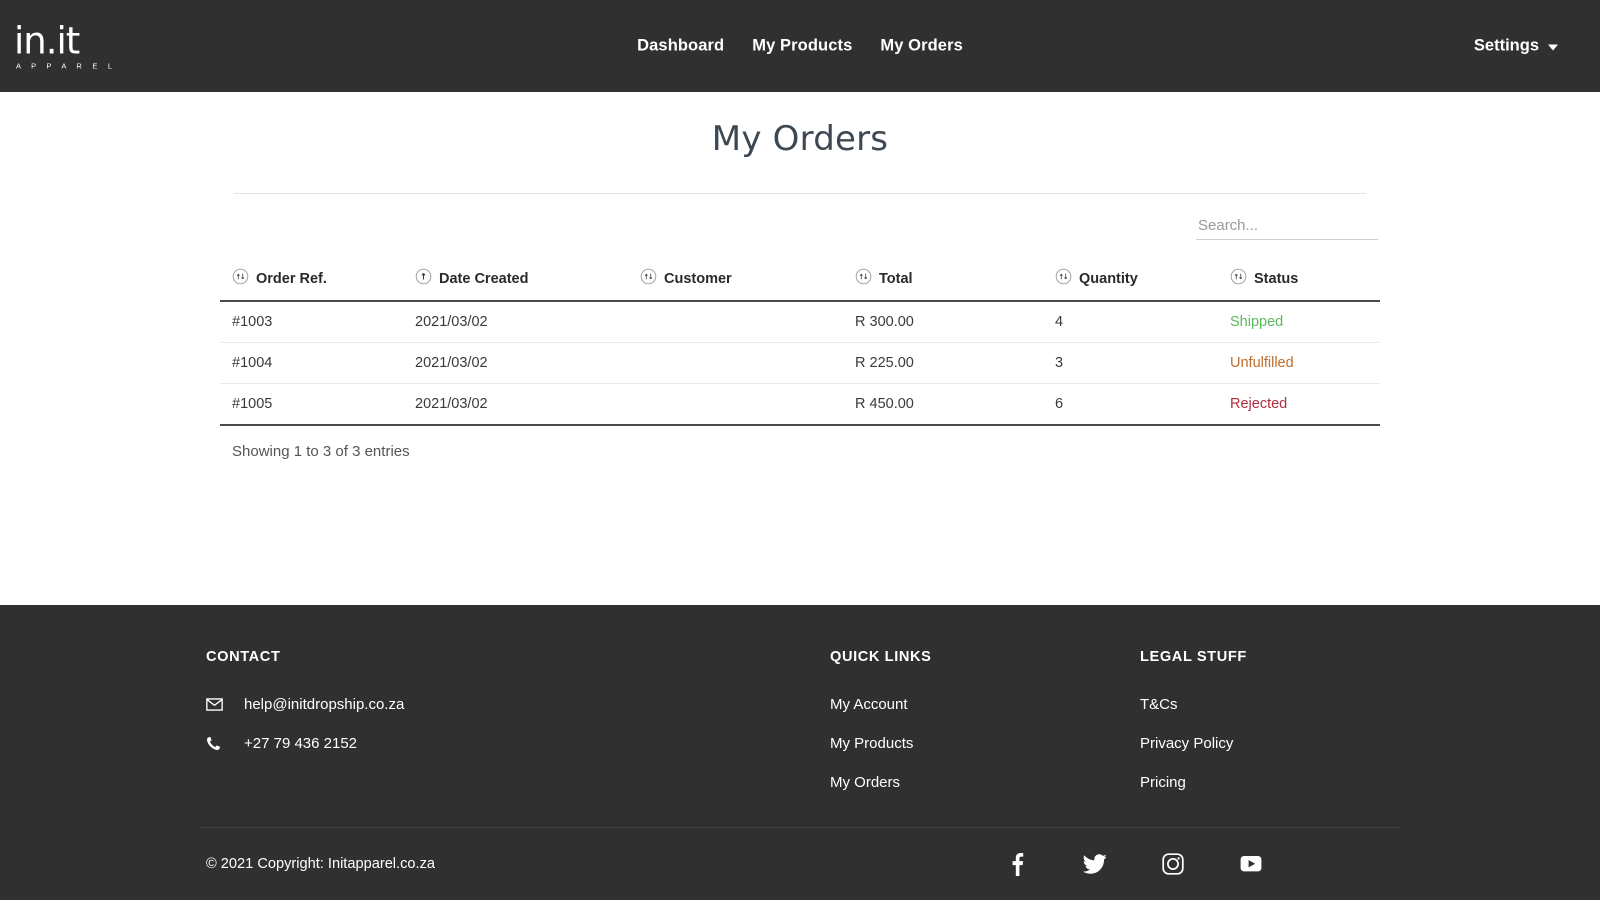 The height and width of the screenshot is (900, 1600). Describe the element at coordinates (1257, 322) in the screenshot. I see `status-badge: Shipped` at that location.